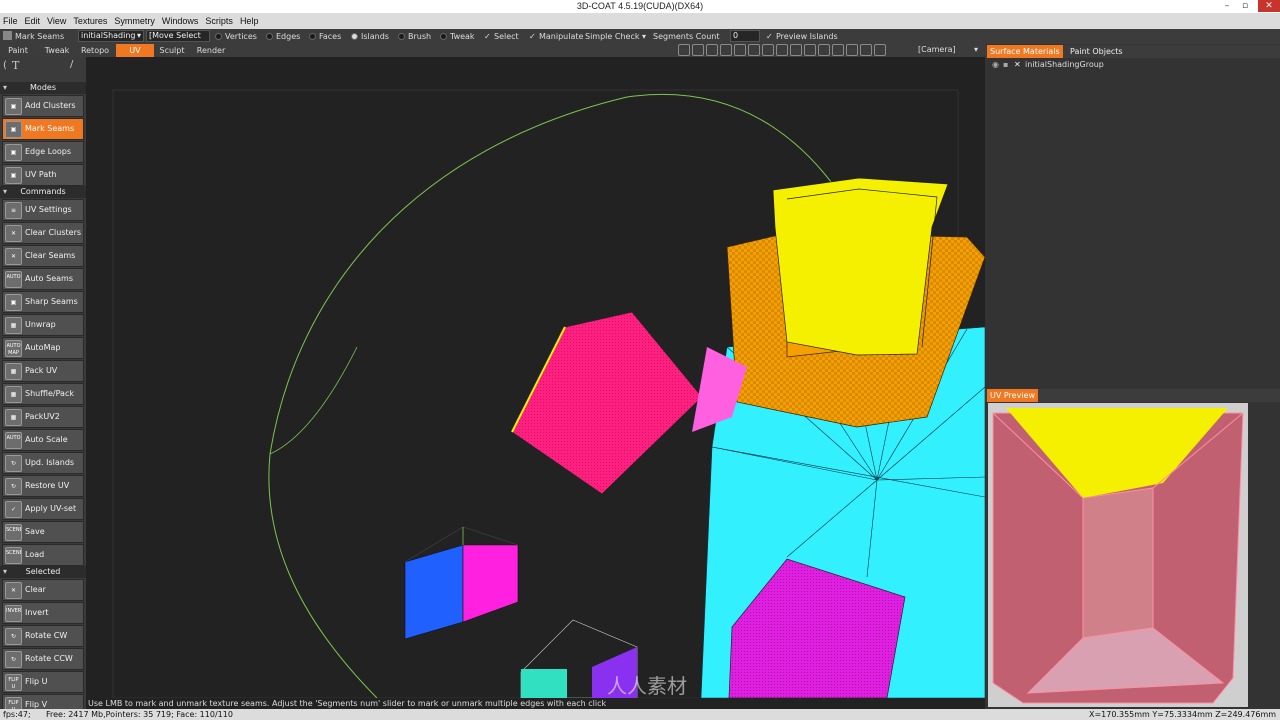 Image resolution: width=1280 pixels, height=720 pixels. What do you see at coordinates (283, 36) in the screenshot?
I see `edges-radio: Edges` at bounding box center [283, 36].